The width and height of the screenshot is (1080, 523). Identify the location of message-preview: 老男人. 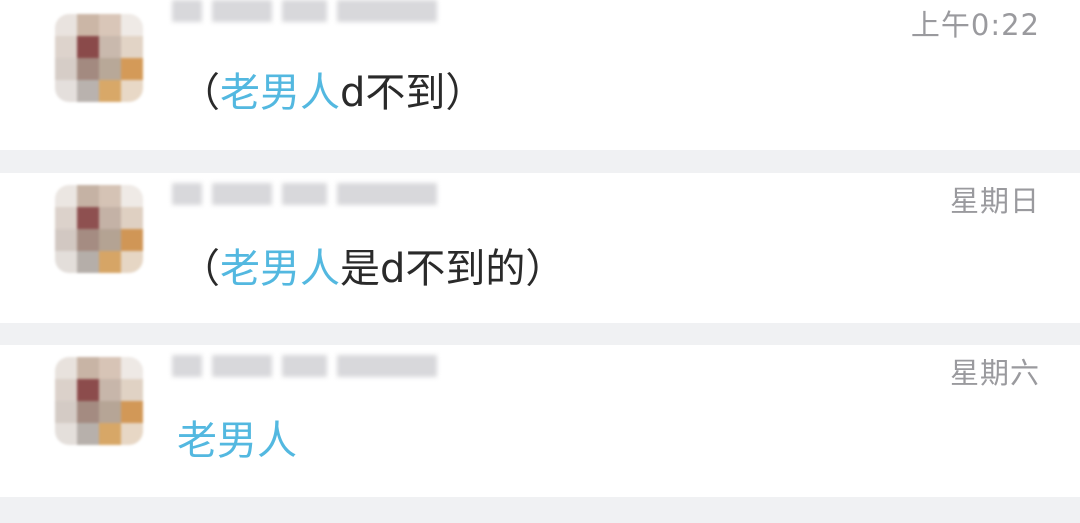
(237, 437).